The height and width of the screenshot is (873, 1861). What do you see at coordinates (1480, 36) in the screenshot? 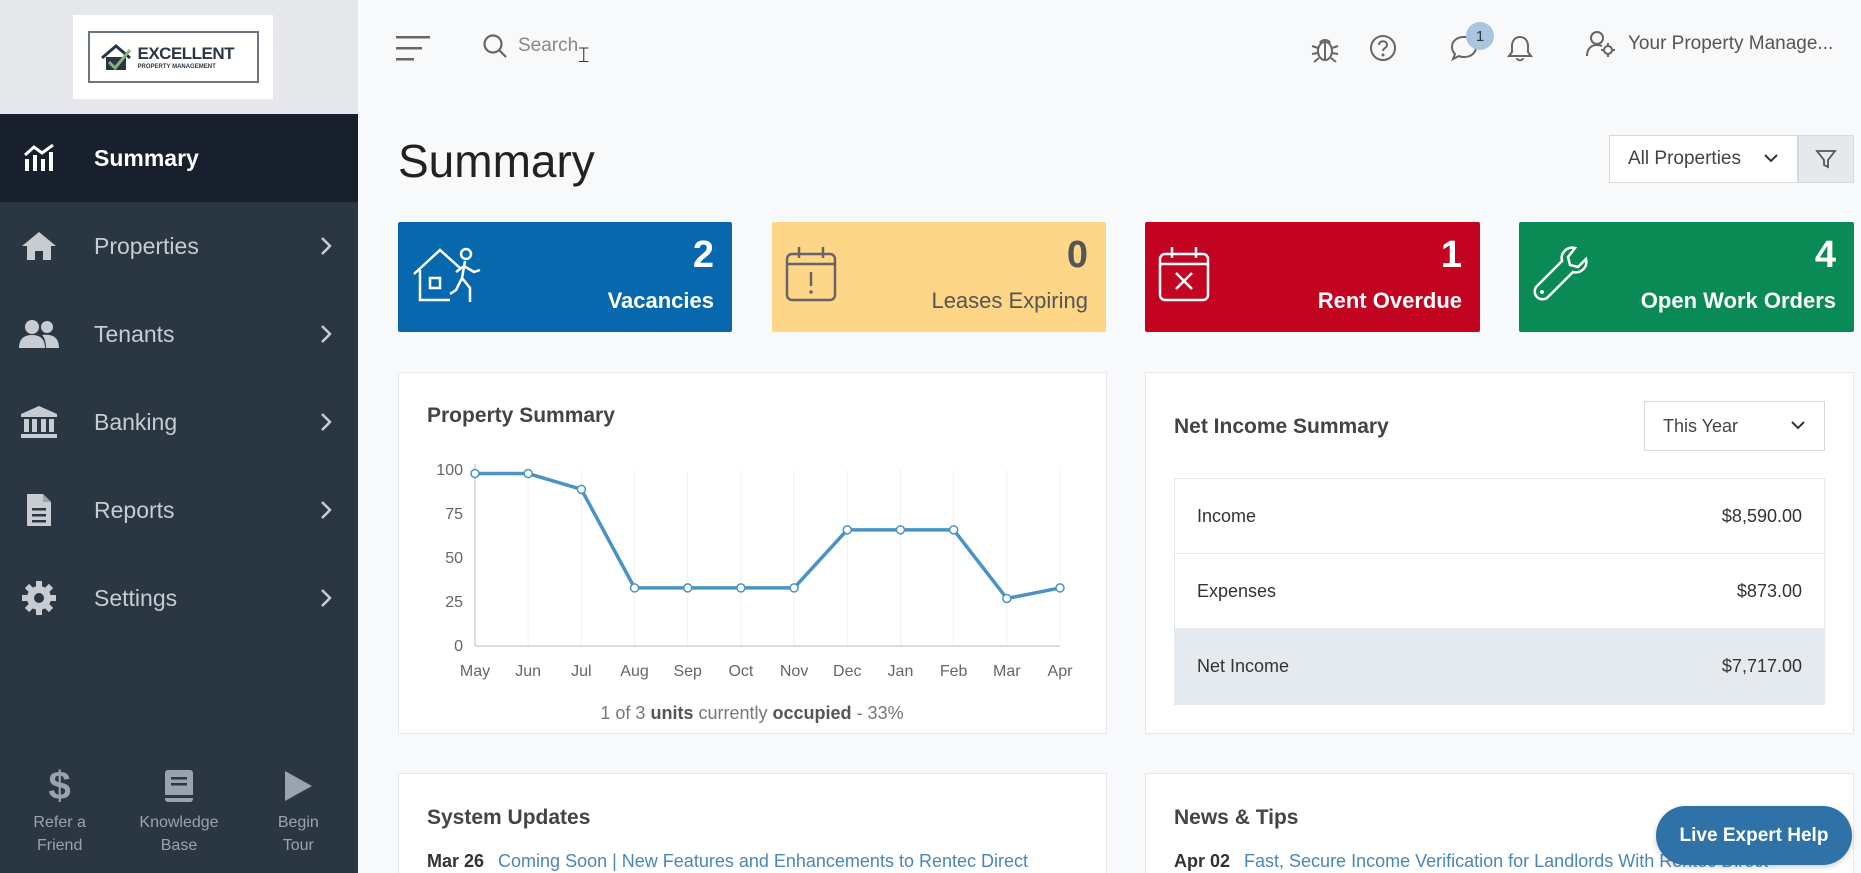
I see `message-count-badge: 1` at bounding box center [1480, 36].